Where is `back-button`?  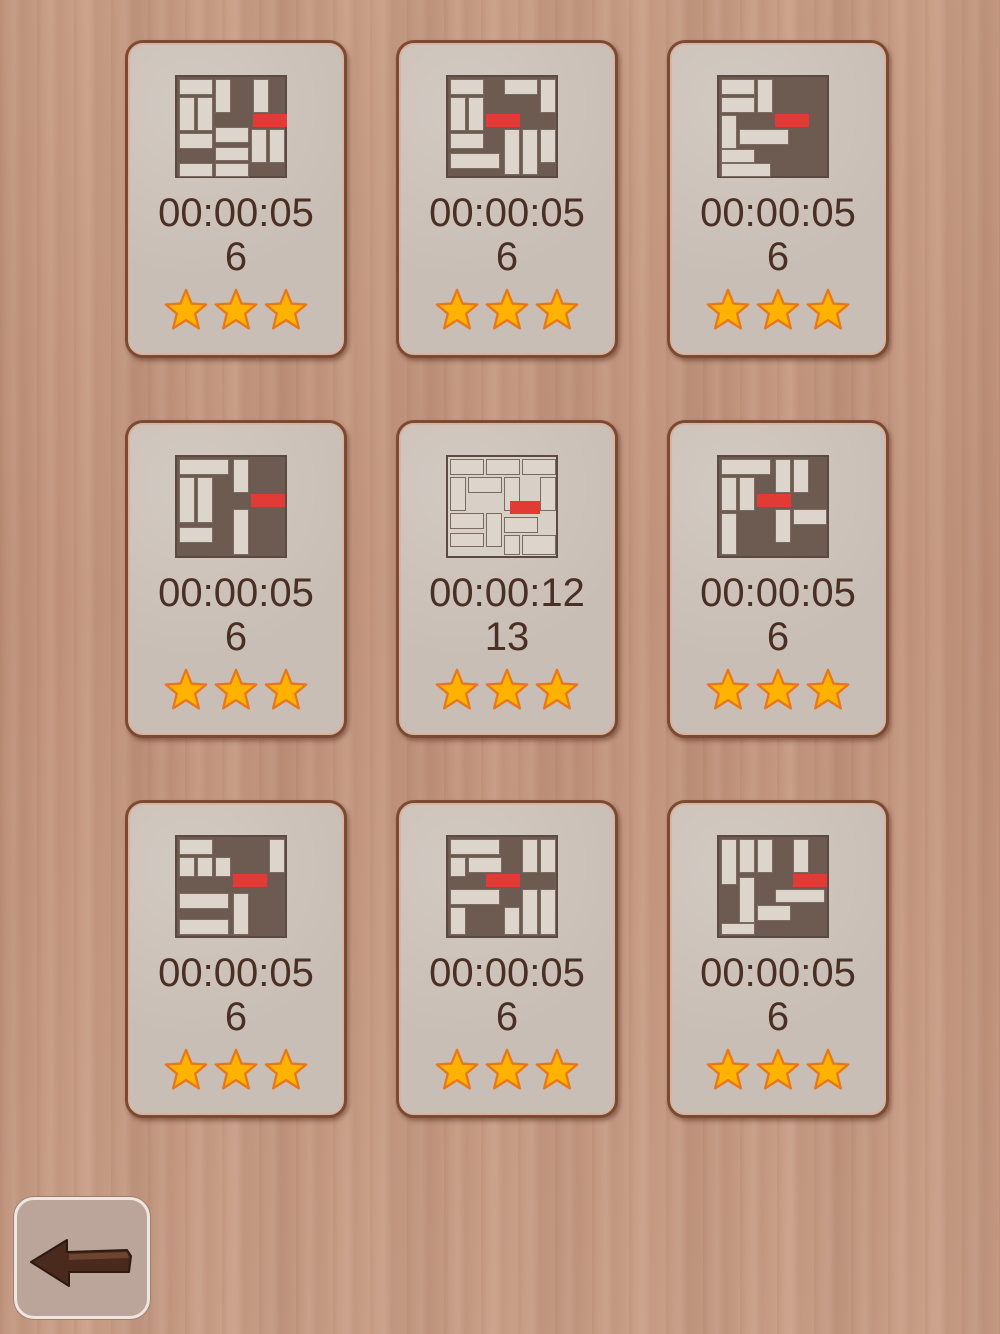
back-button is located at coordinates (82, 1258).